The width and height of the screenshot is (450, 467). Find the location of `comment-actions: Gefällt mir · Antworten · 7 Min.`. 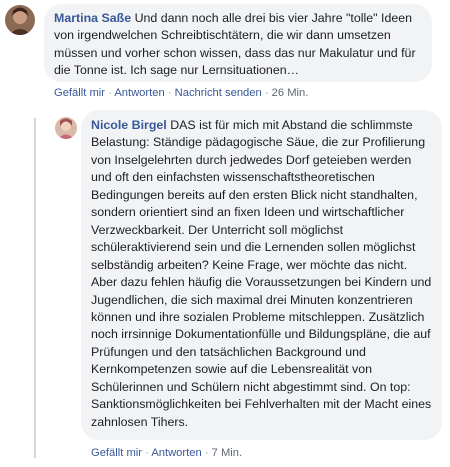

comment-actions: Gefällt mir · Antworten · 7 Min. is located at coordinates (166, 453).